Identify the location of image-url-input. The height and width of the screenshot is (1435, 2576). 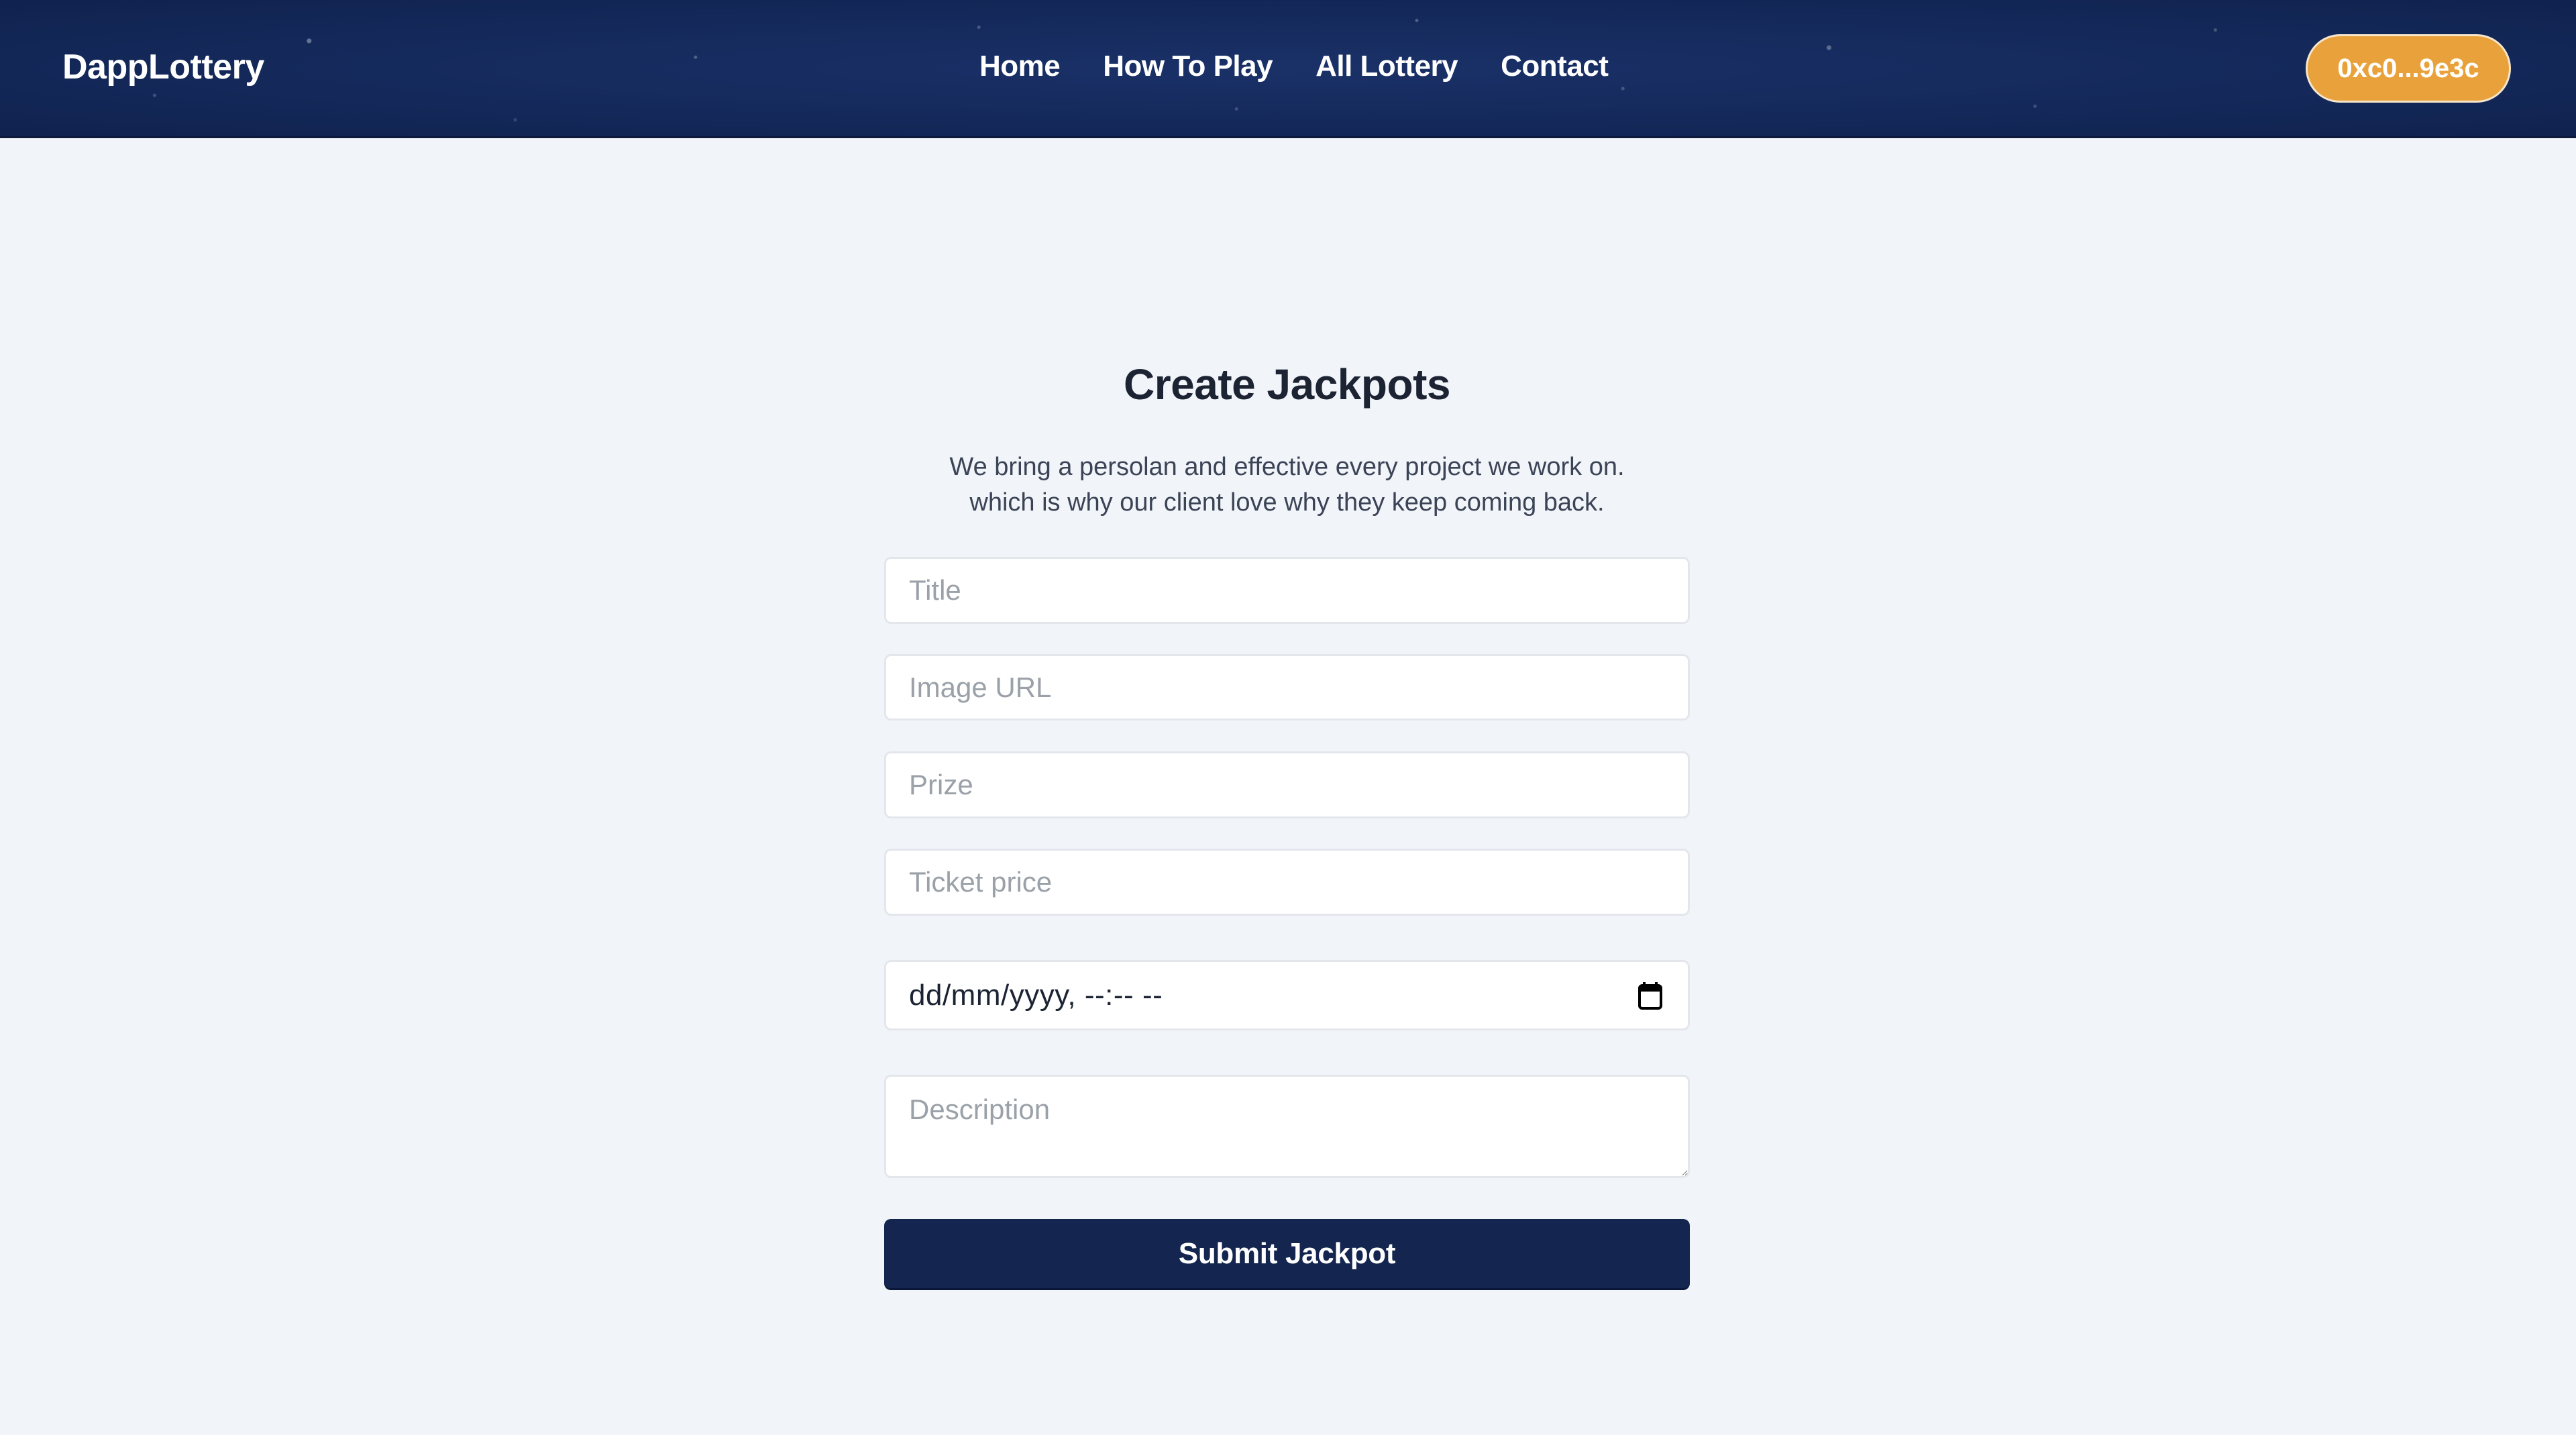
(1287, 688).